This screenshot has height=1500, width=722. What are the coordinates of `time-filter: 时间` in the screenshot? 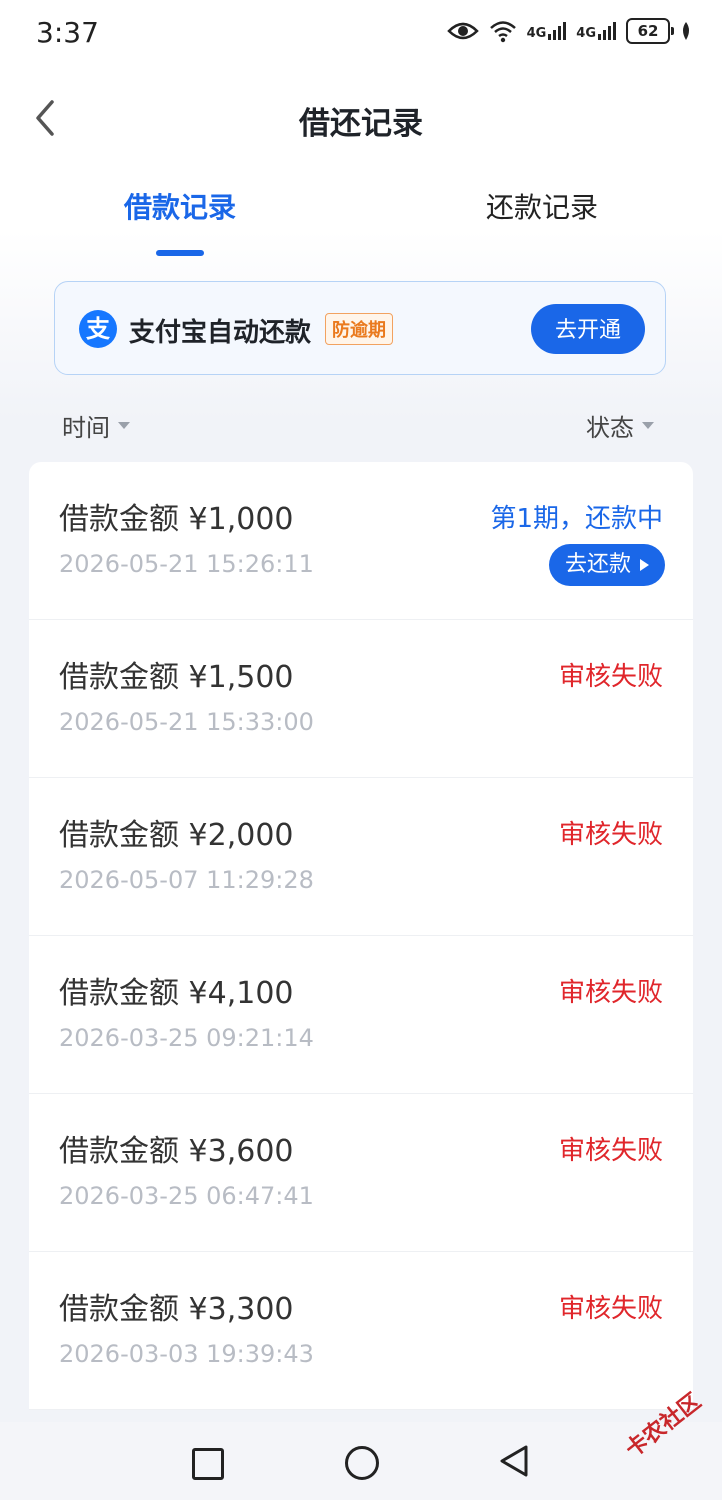 It's located at (96, 425).